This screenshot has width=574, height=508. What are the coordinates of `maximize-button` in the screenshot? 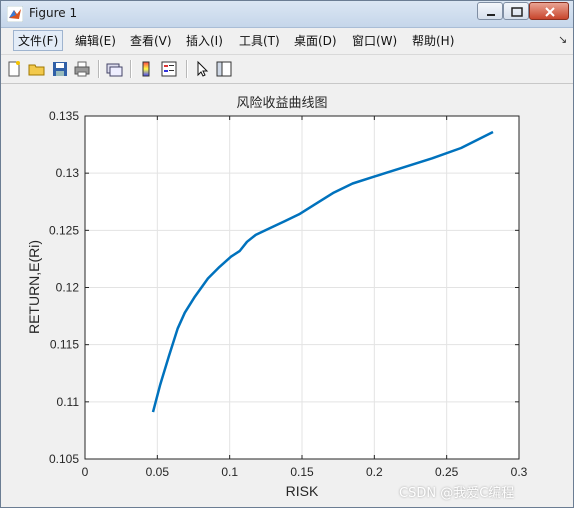 It's located at (516, 11).